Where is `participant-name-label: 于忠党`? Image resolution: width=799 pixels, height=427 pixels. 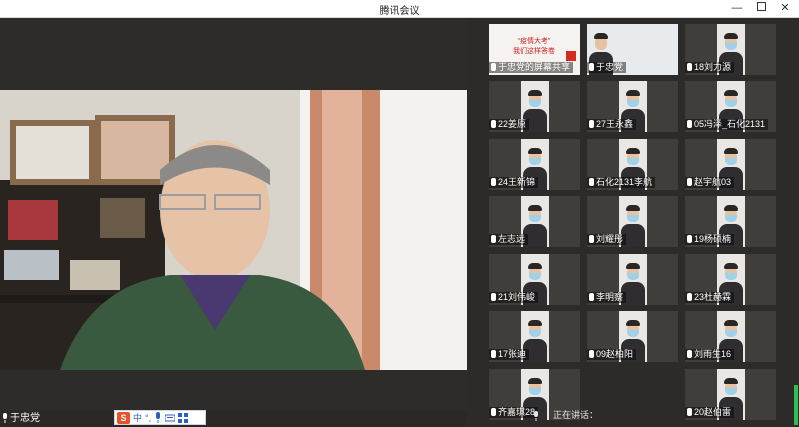 participant-name-label: 于忠党 is located at coordinates (607, 67).